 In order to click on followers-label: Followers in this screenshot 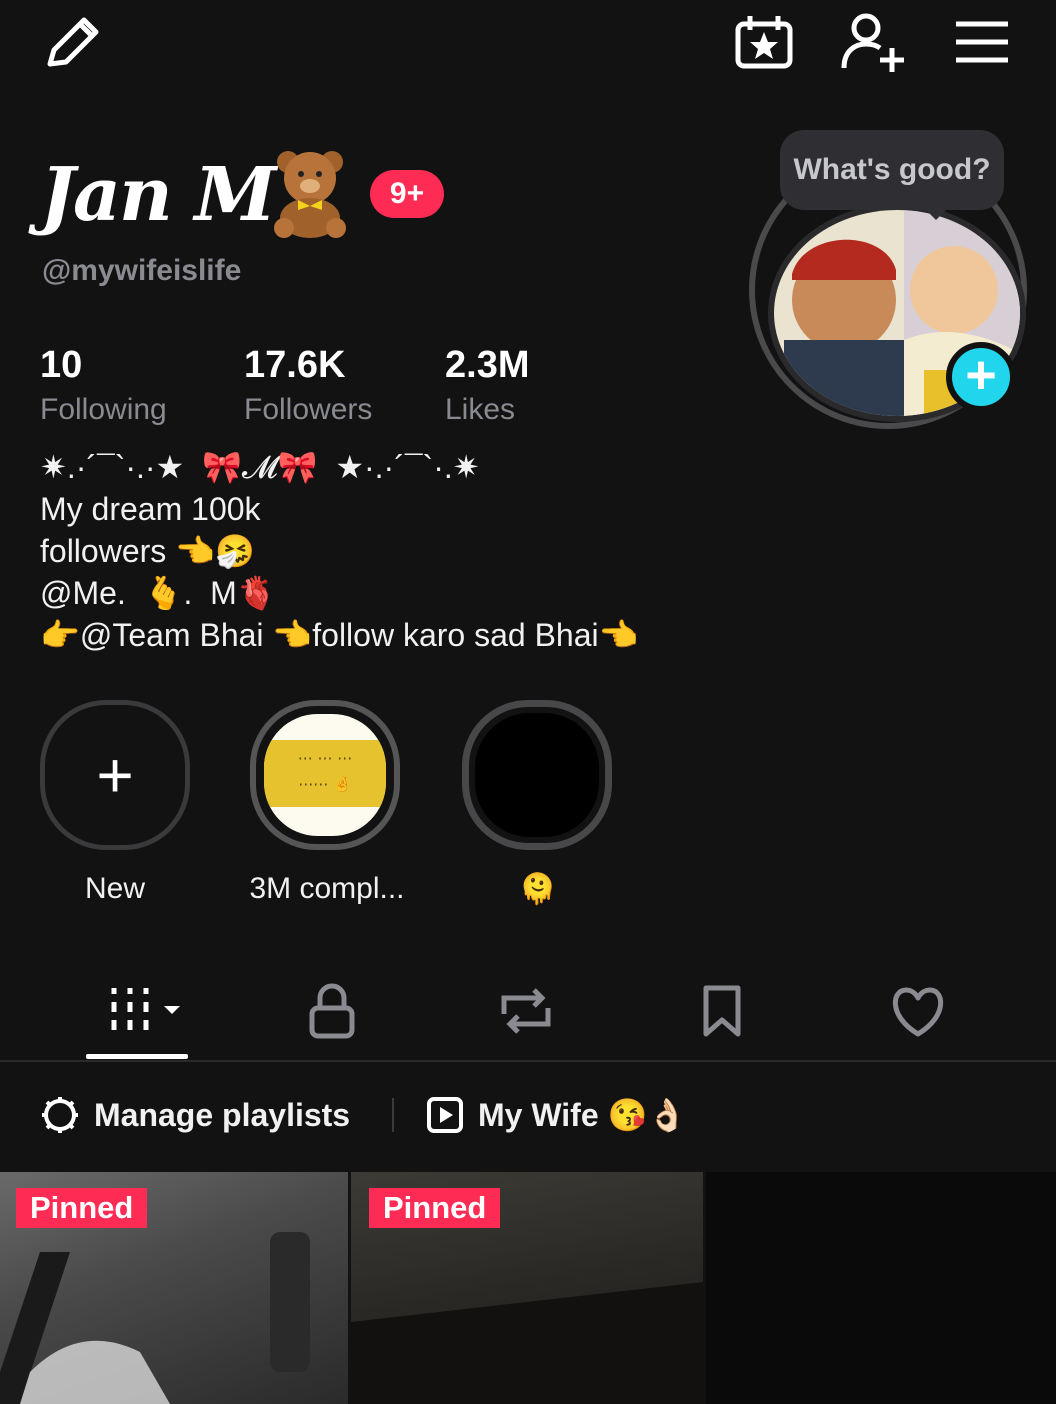, I will do `click(308, 409)`.